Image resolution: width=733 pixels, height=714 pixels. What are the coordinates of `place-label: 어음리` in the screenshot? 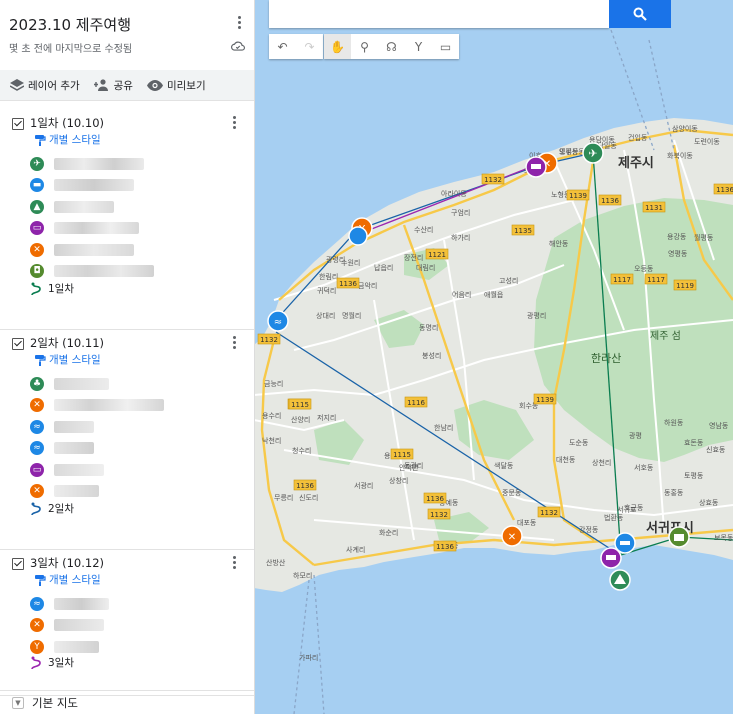 It's located at (461, 294).